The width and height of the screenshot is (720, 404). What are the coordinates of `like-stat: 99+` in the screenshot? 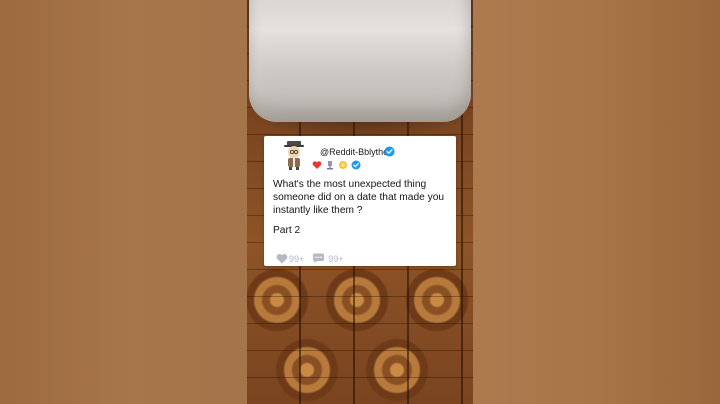 It's located at (290, 258).